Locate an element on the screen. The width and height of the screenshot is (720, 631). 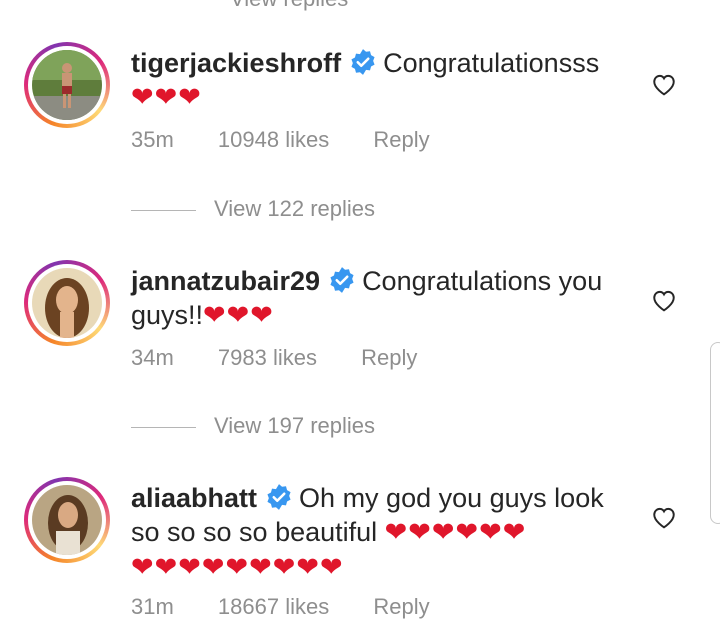
heart-emojis: ❤❤❤❤❤❤ is located at coordinates (455, 532).